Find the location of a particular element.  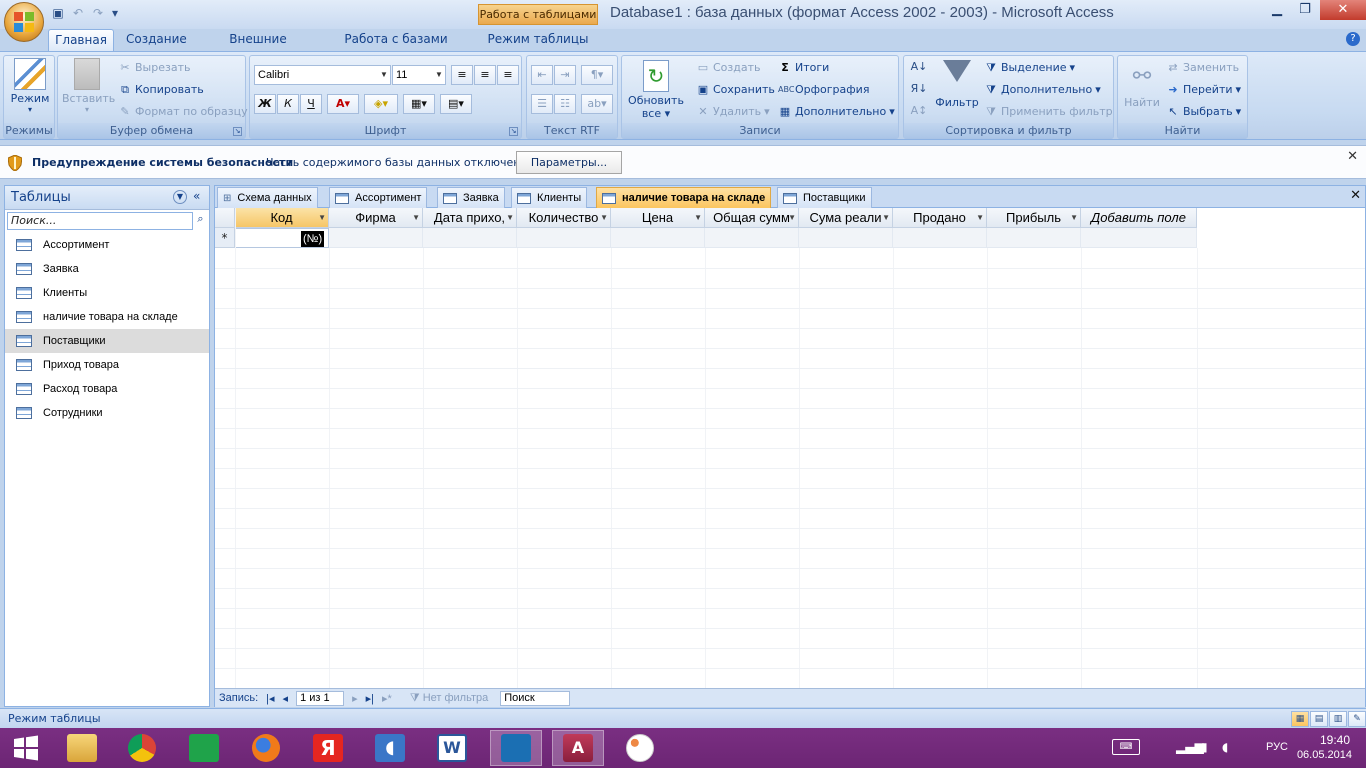

numbering-button: ☰ is located at coordinates (542, 104).